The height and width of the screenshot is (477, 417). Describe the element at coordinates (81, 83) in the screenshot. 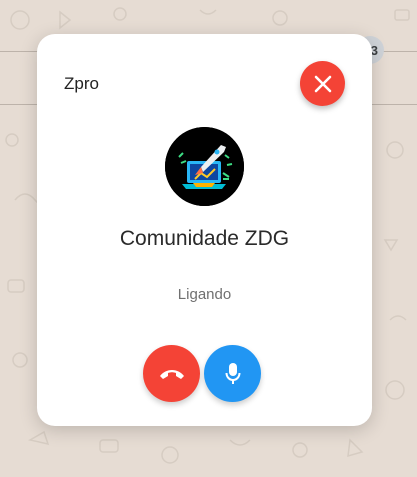

I see `app-name: Zpro` at that location.